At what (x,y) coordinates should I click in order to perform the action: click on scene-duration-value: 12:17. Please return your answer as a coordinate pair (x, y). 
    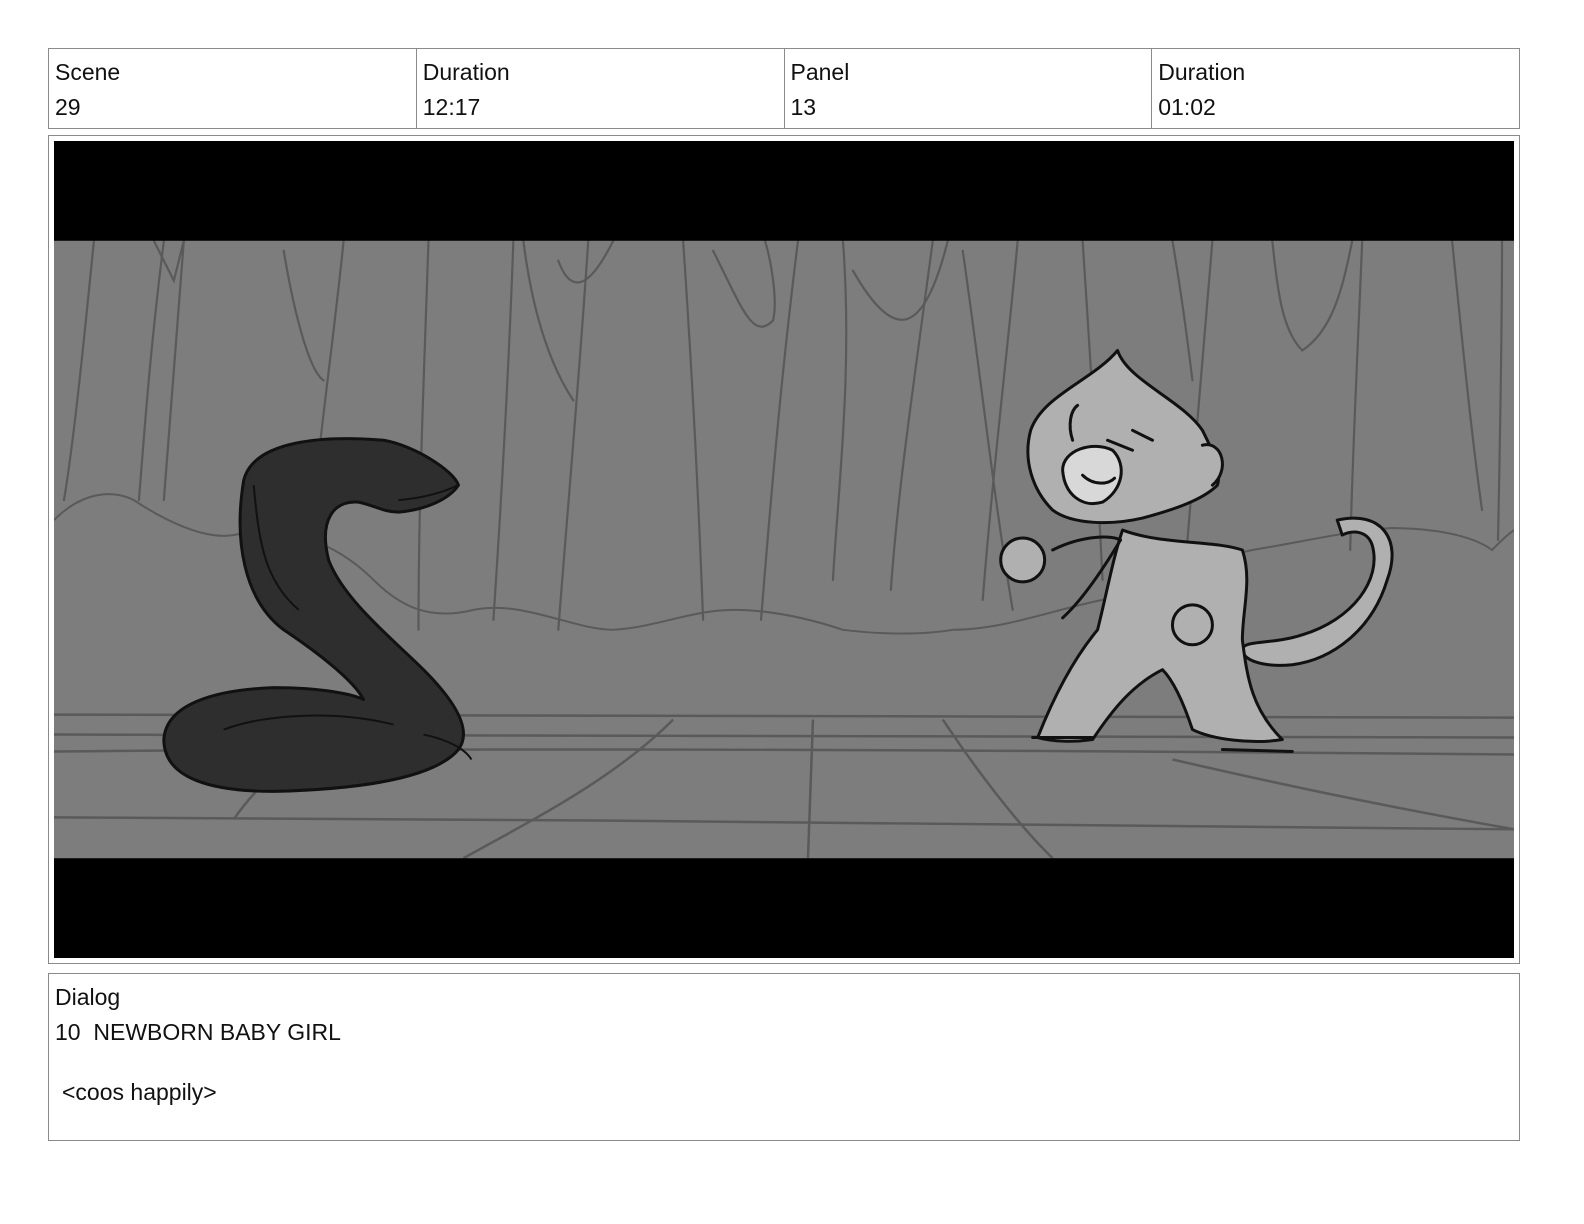
    Looking at the image, I should click on (451, 107).